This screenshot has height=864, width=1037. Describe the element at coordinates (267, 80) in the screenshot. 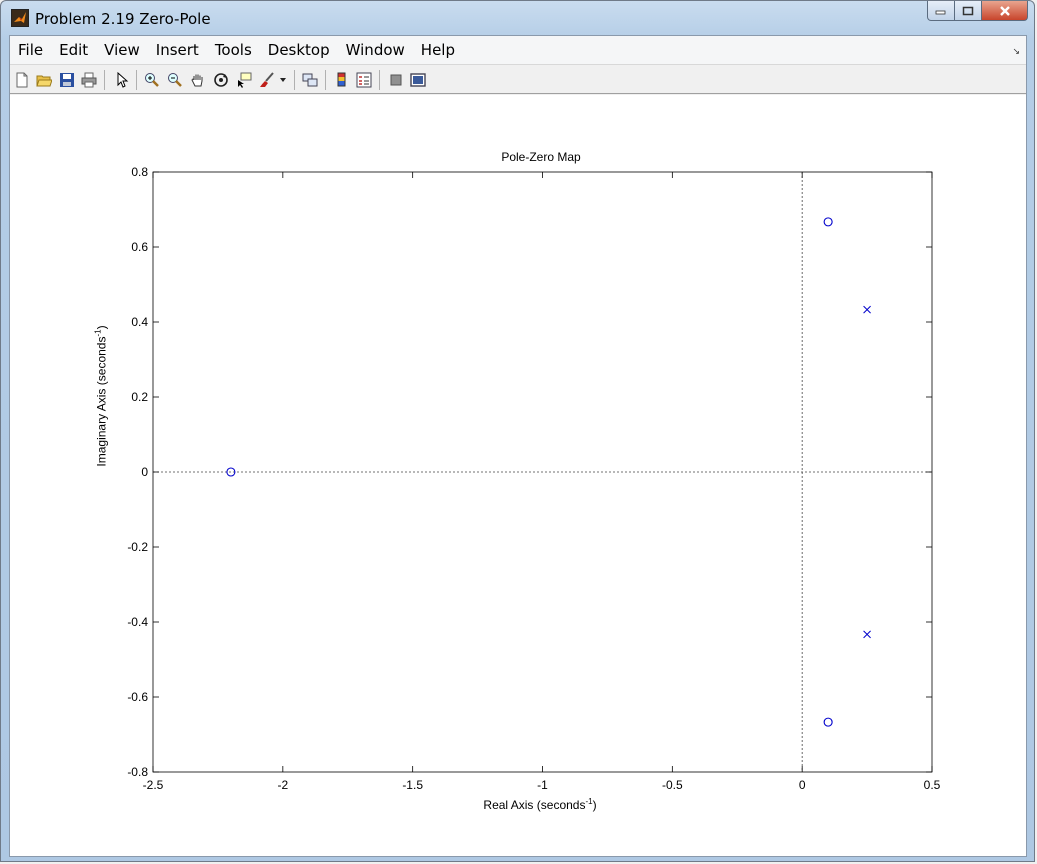

I see `brush-icon` at that location.